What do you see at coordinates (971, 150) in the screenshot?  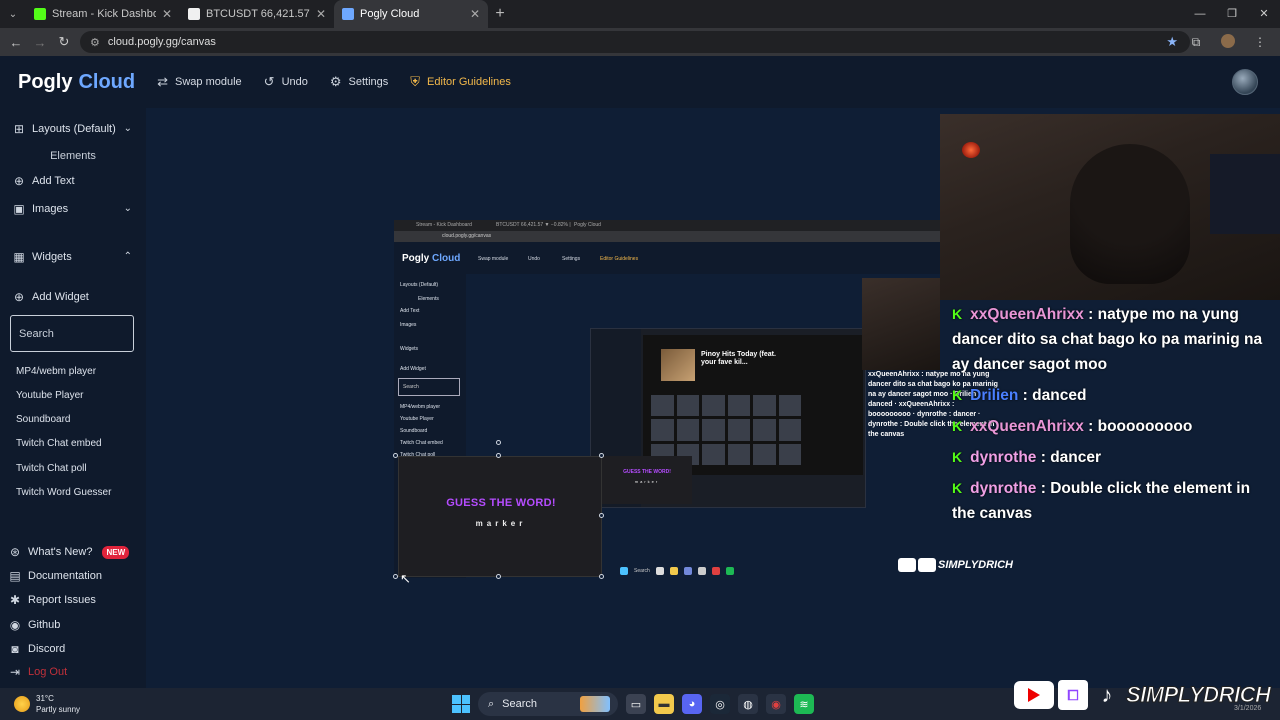 I see `lamp` at bounding box center [971, 150].